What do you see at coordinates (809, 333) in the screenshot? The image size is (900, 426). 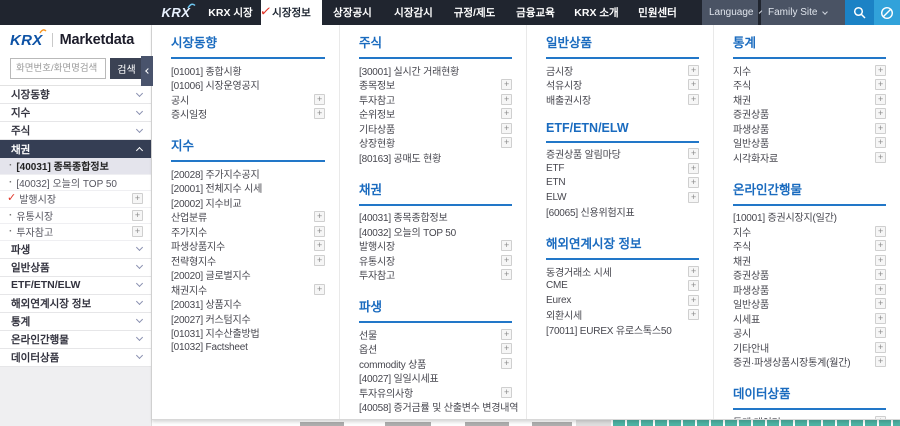 I see `mega-menu-item: 공시 +` at bounding box center [809, 333].